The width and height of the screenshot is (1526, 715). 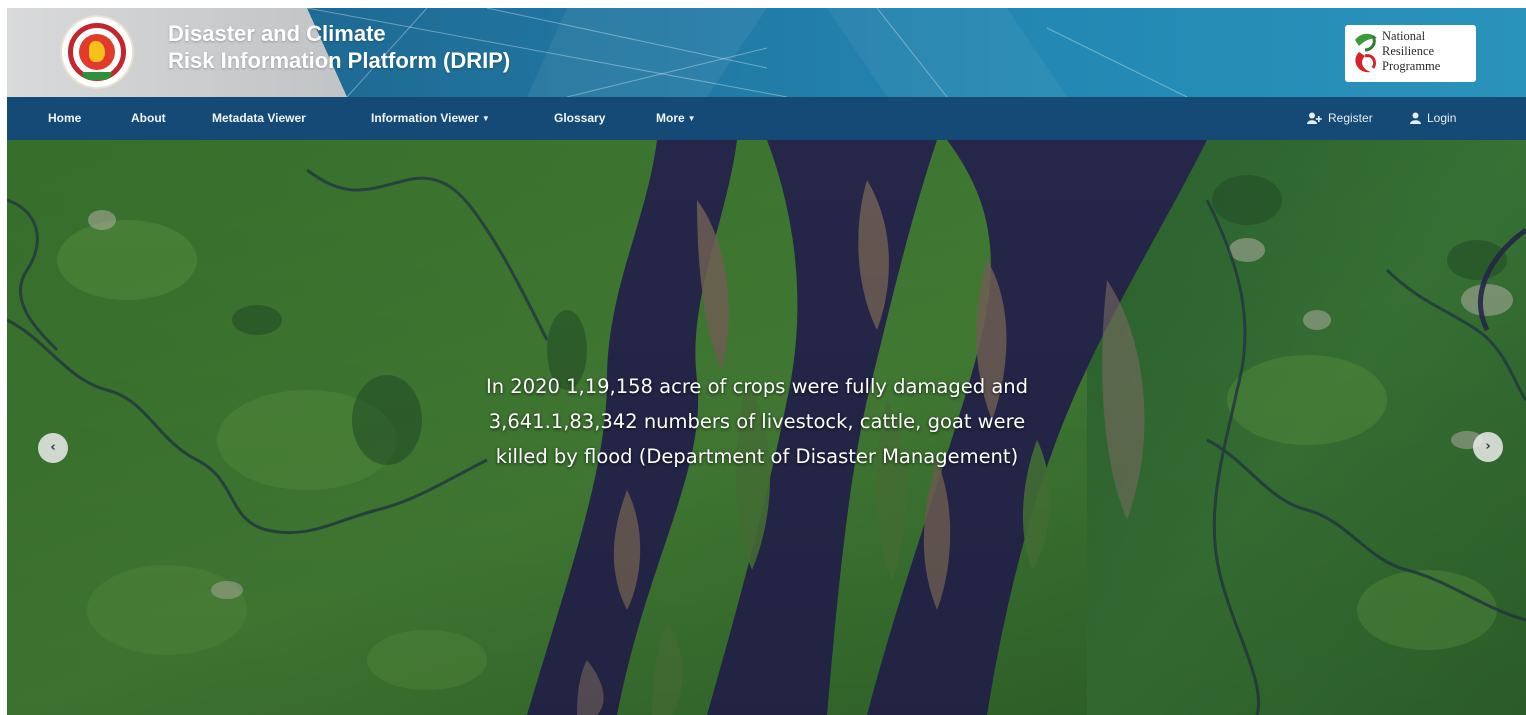 I want to click on partner-logo-line2: Resilience, so click(x=1408, y=51).